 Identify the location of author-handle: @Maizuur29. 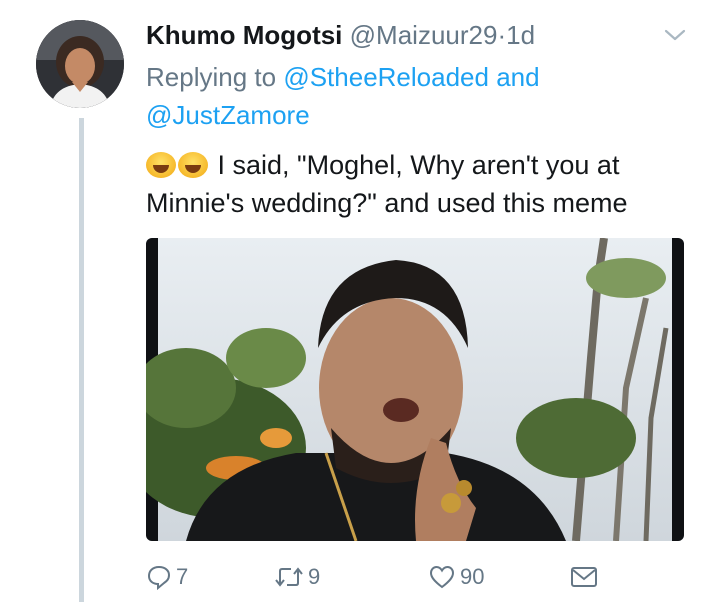
(424, 35).